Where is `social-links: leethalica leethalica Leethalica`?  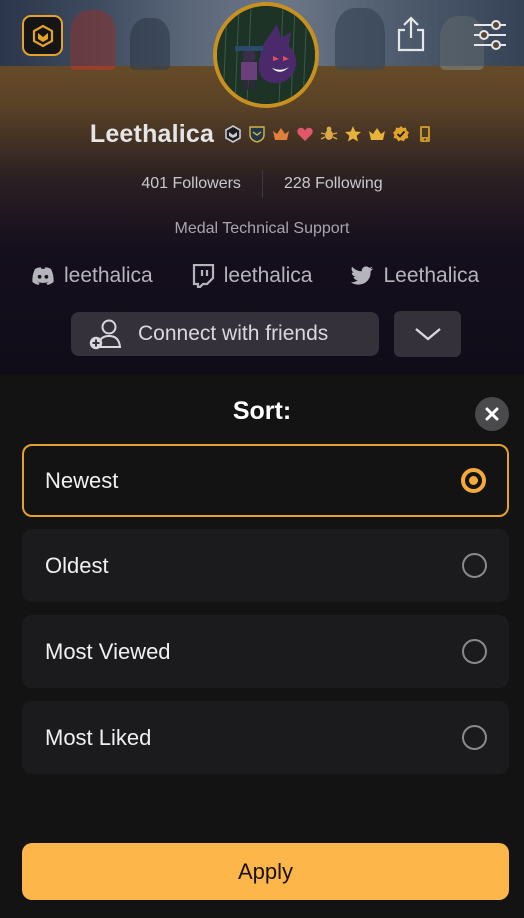
social-links: leethalica leethalica Leethalica is located at coordinates (277, 276).